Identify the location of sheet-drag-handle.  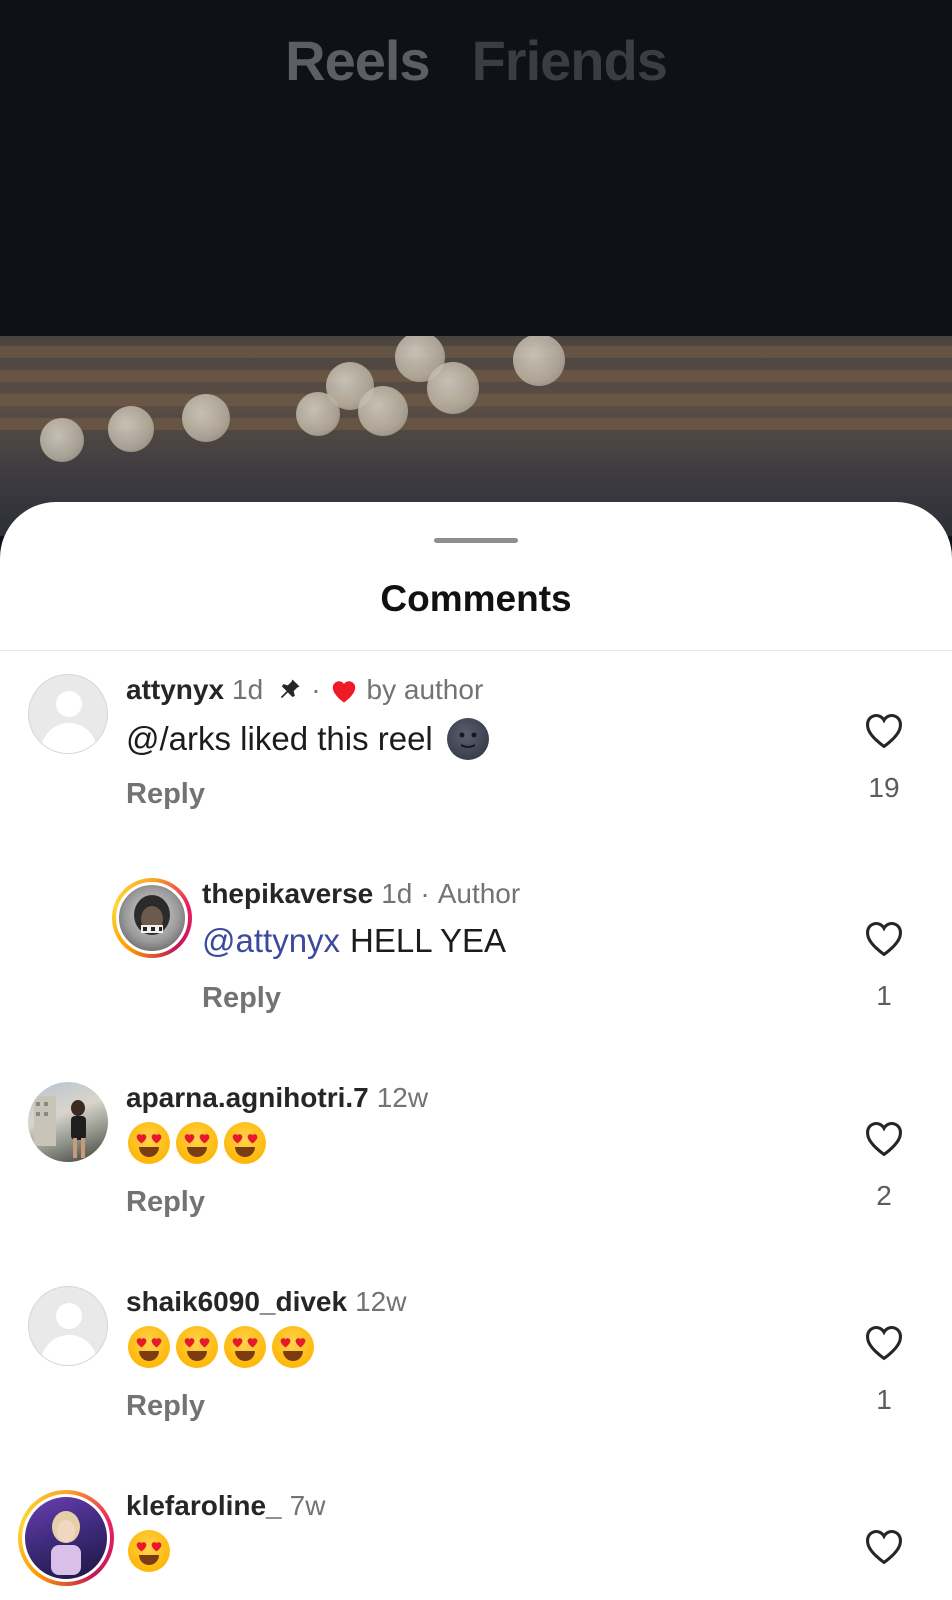
(476, 540).